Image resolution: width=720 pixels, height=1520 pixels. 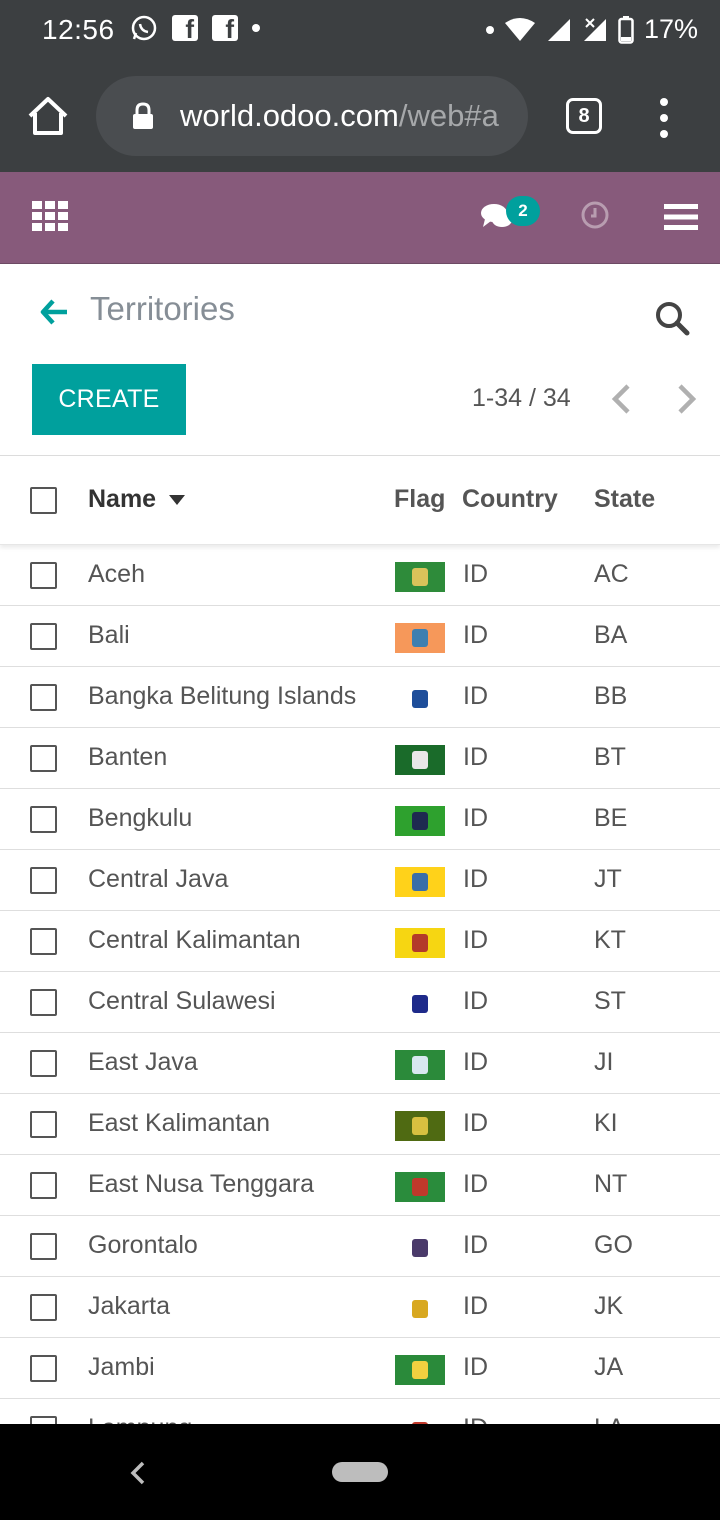 I want to click on cell-name: Central Kalimantan, so click(x=194, y=940).